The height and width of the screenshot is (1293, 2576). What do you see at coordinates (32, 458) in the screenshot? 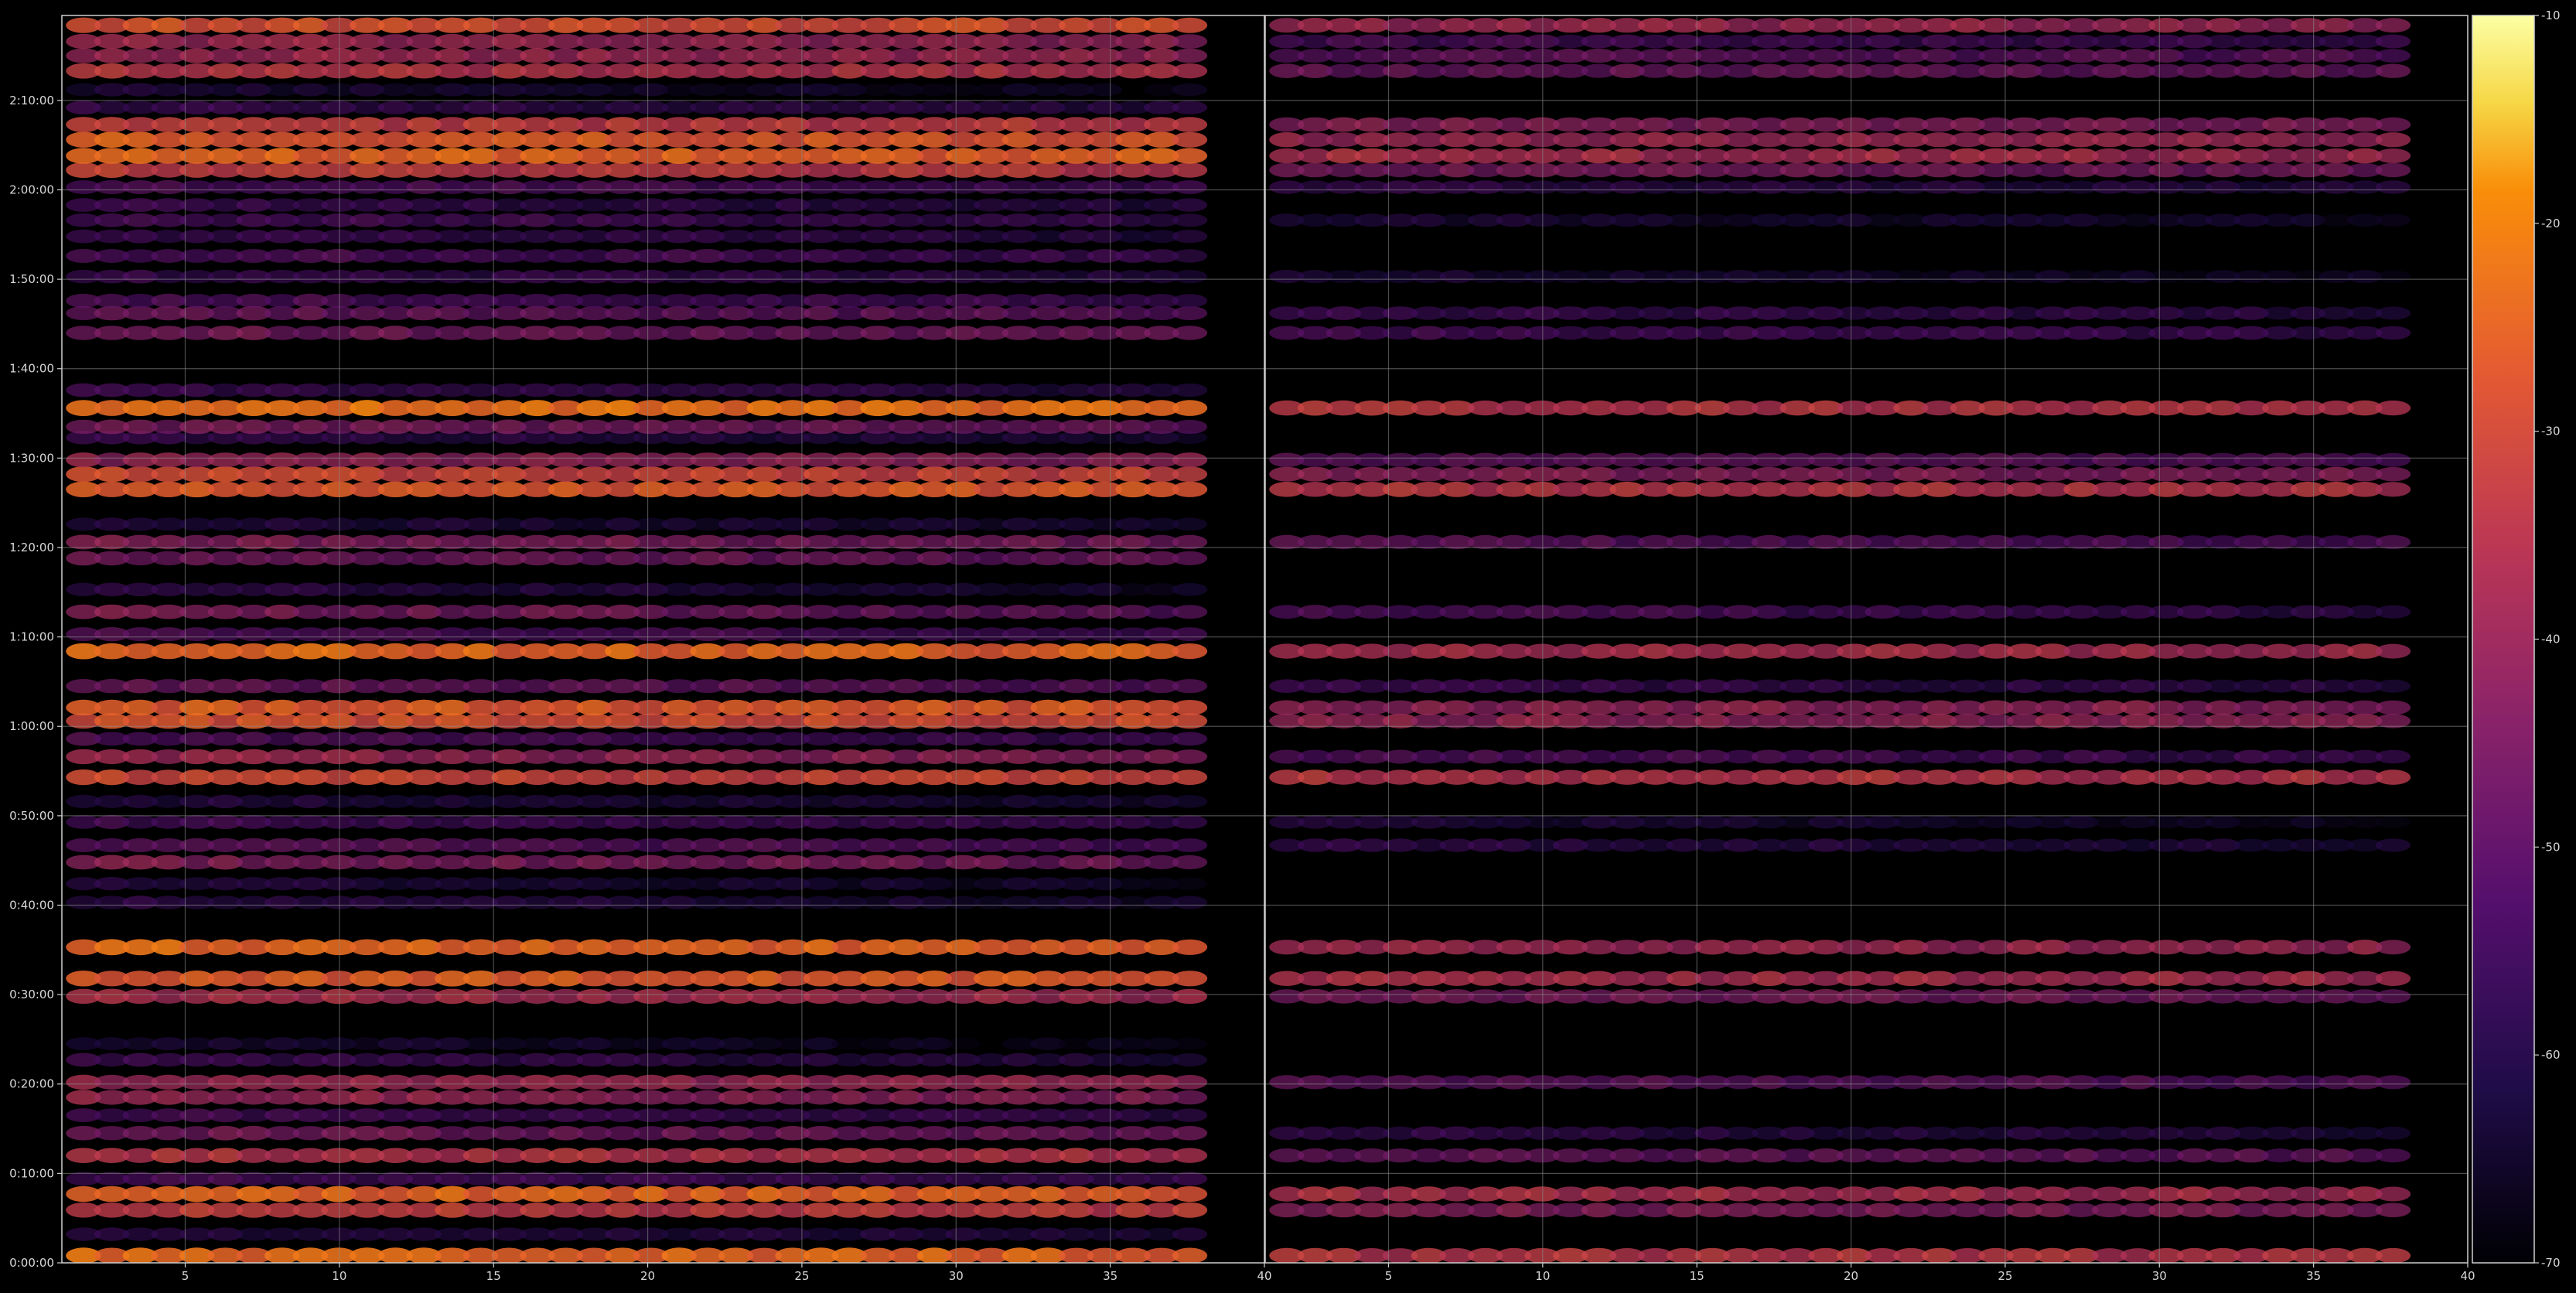
I see `y-tick-label: 1:30:00` at bounding box center [32, 458].